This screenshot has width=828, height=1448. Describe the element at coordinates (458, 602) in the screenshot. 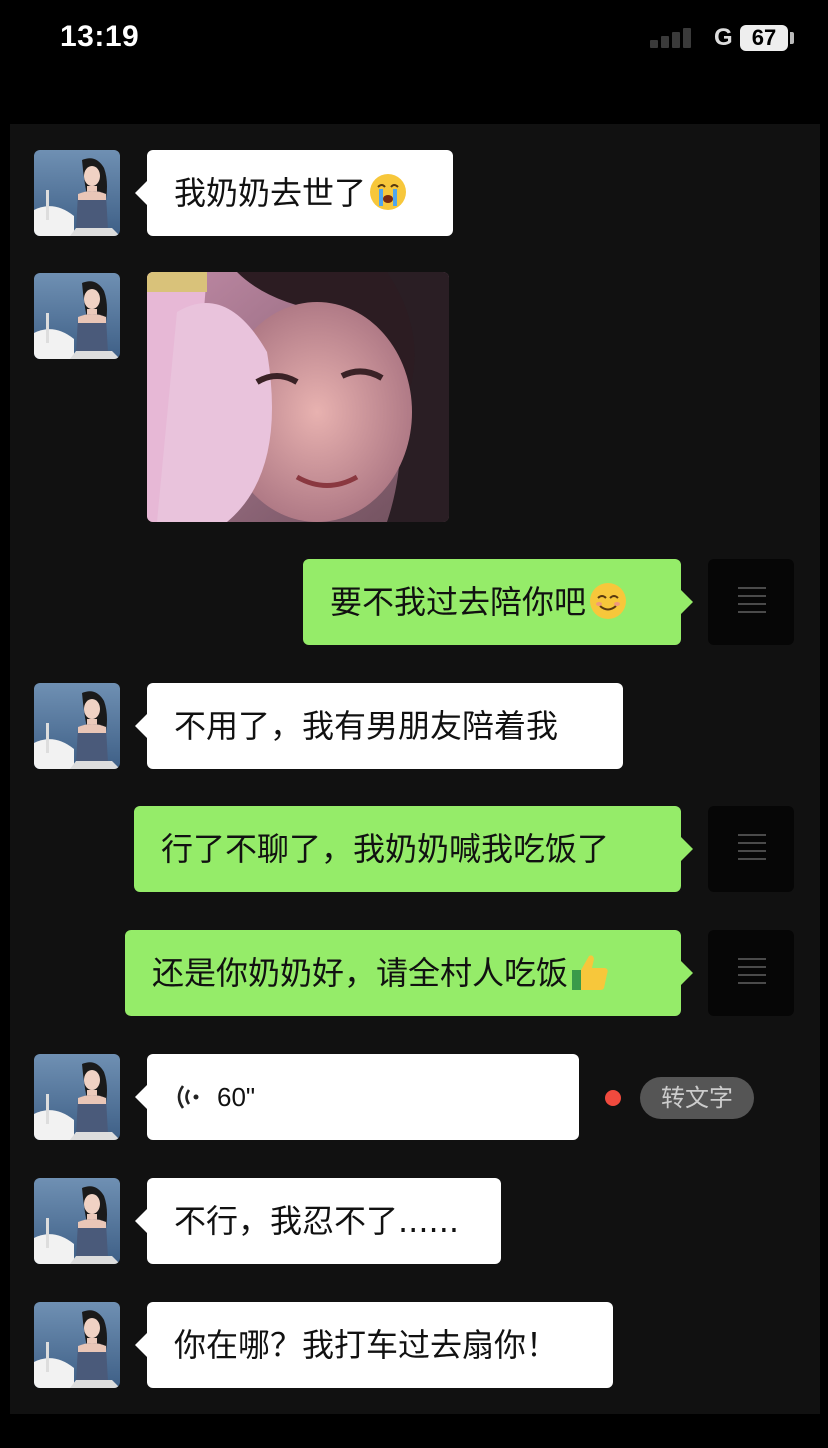

I see `message-text: 要不我过去陪你吧` at that location.